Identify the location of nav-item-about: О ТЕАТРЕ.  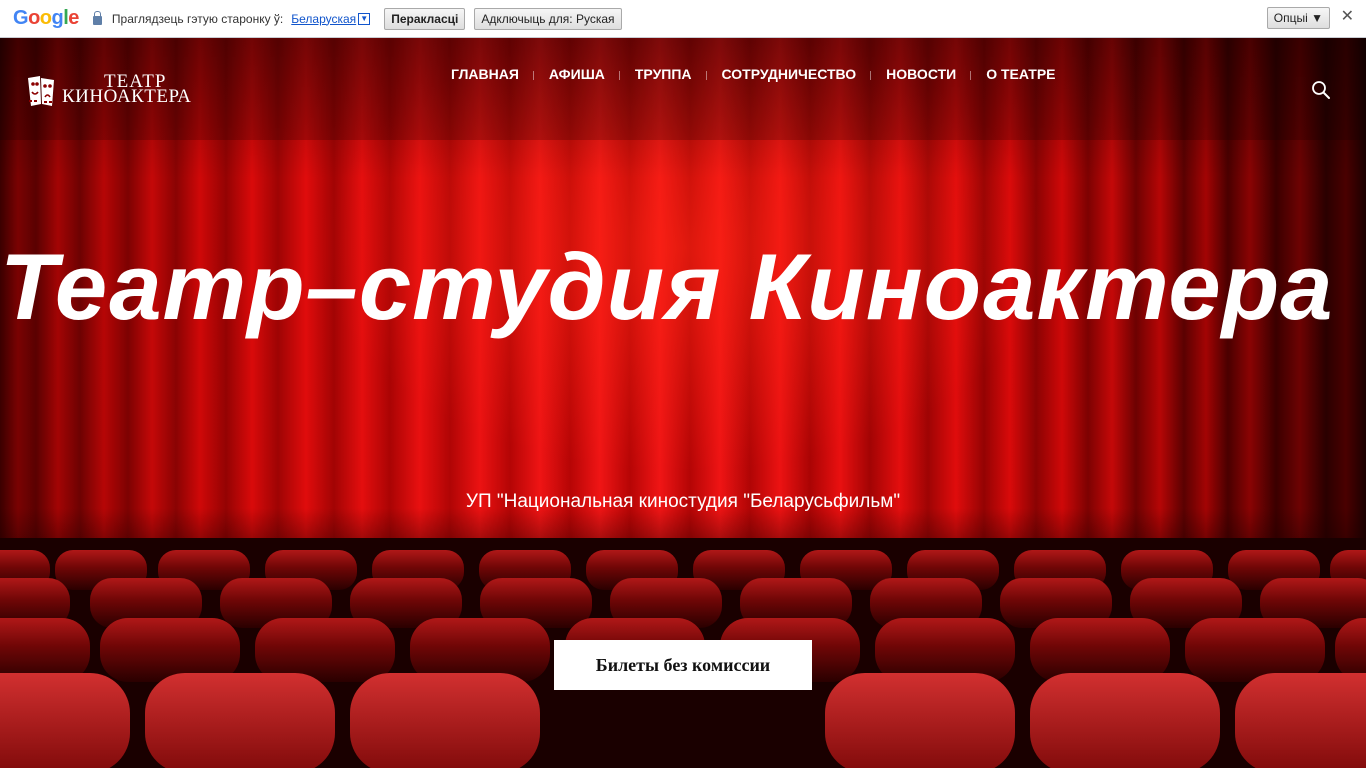
(1020, 74).